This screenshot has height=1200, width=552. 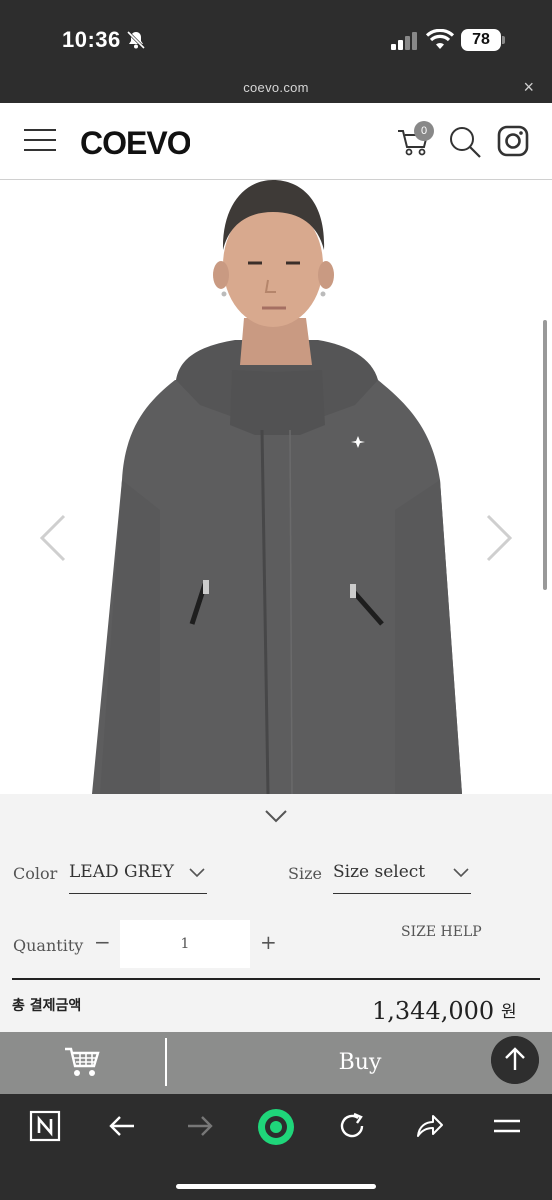 I want to click on color-select: LEAD GREY, so click(x=138, y=876).